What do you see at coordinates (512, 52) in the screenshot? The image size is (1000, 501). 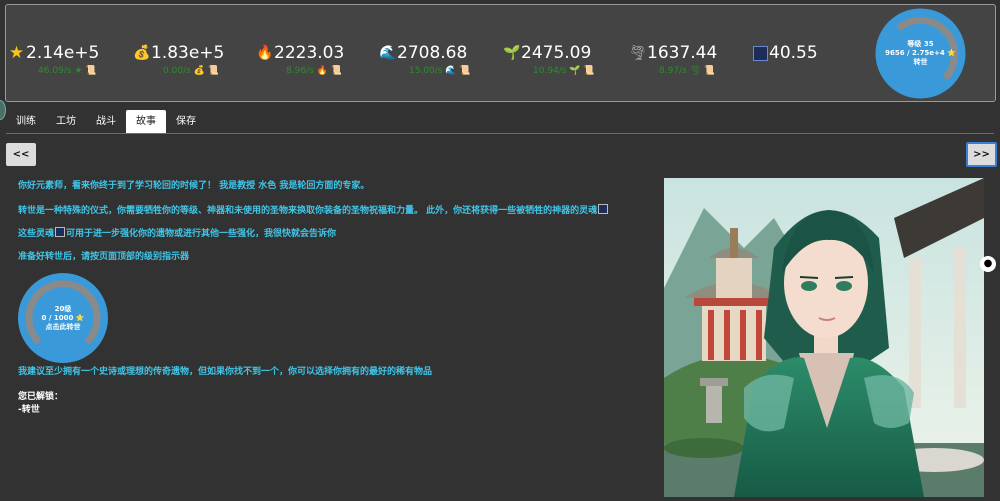 I see `sprout-icon: 🌱` at bounding box center [512, 52].